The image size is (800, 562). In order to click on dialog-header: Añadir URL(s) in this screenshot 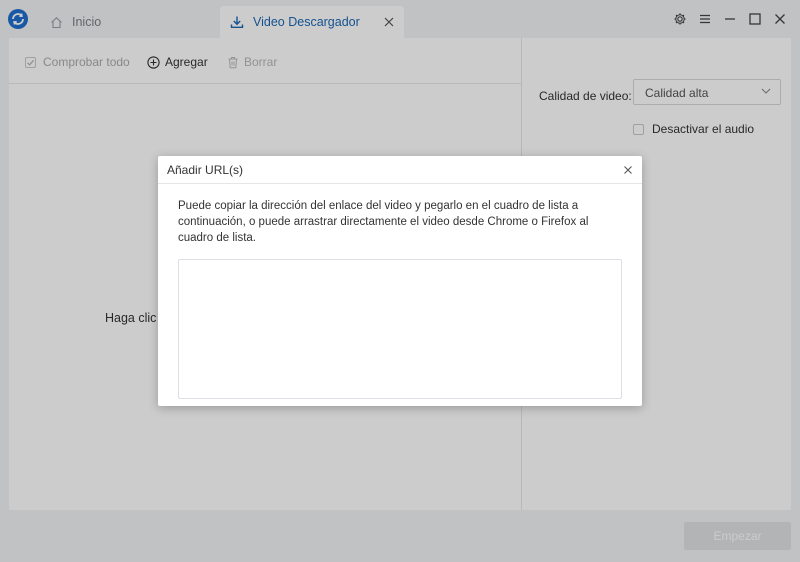, I will do `click(400, 170)`.